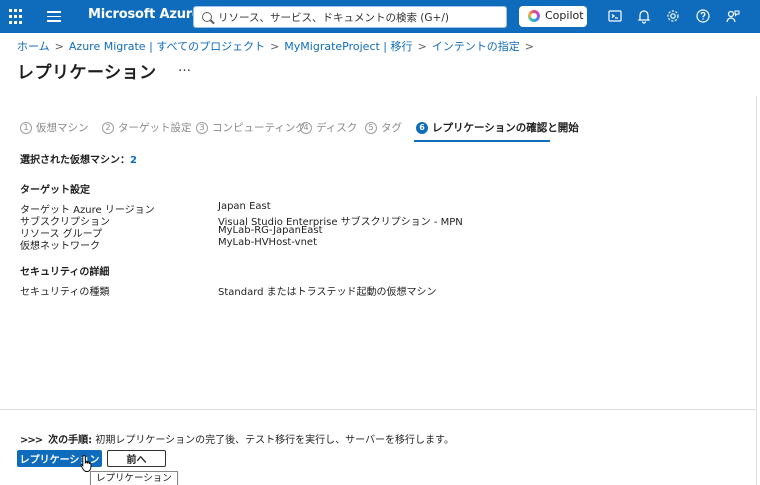  Describe the element at coordinates (202, 128) in the screenshot. I see `step-number: 3` at that location.